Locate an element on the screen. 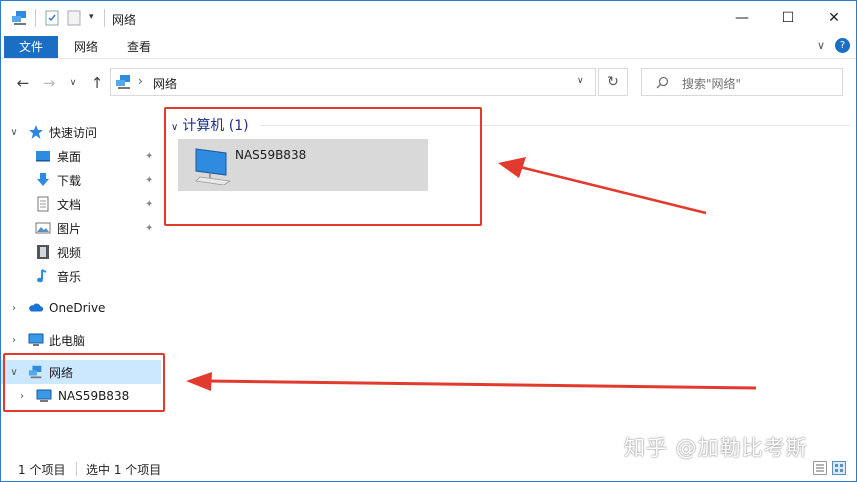 This screenshot has width=857, height=482. annotation-arrow-bottom is located at coordinates (471, 381).